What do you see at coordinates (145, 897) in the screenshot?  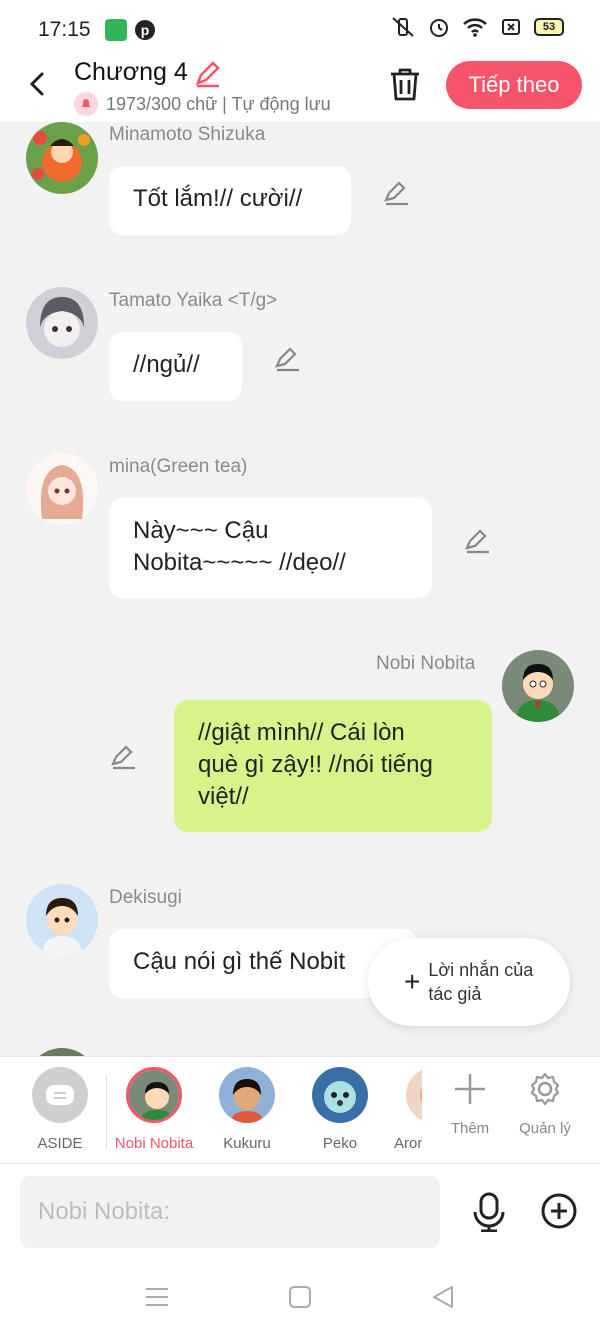 I see `sender-name: Dekisugi` at bounding box center [145, 897].